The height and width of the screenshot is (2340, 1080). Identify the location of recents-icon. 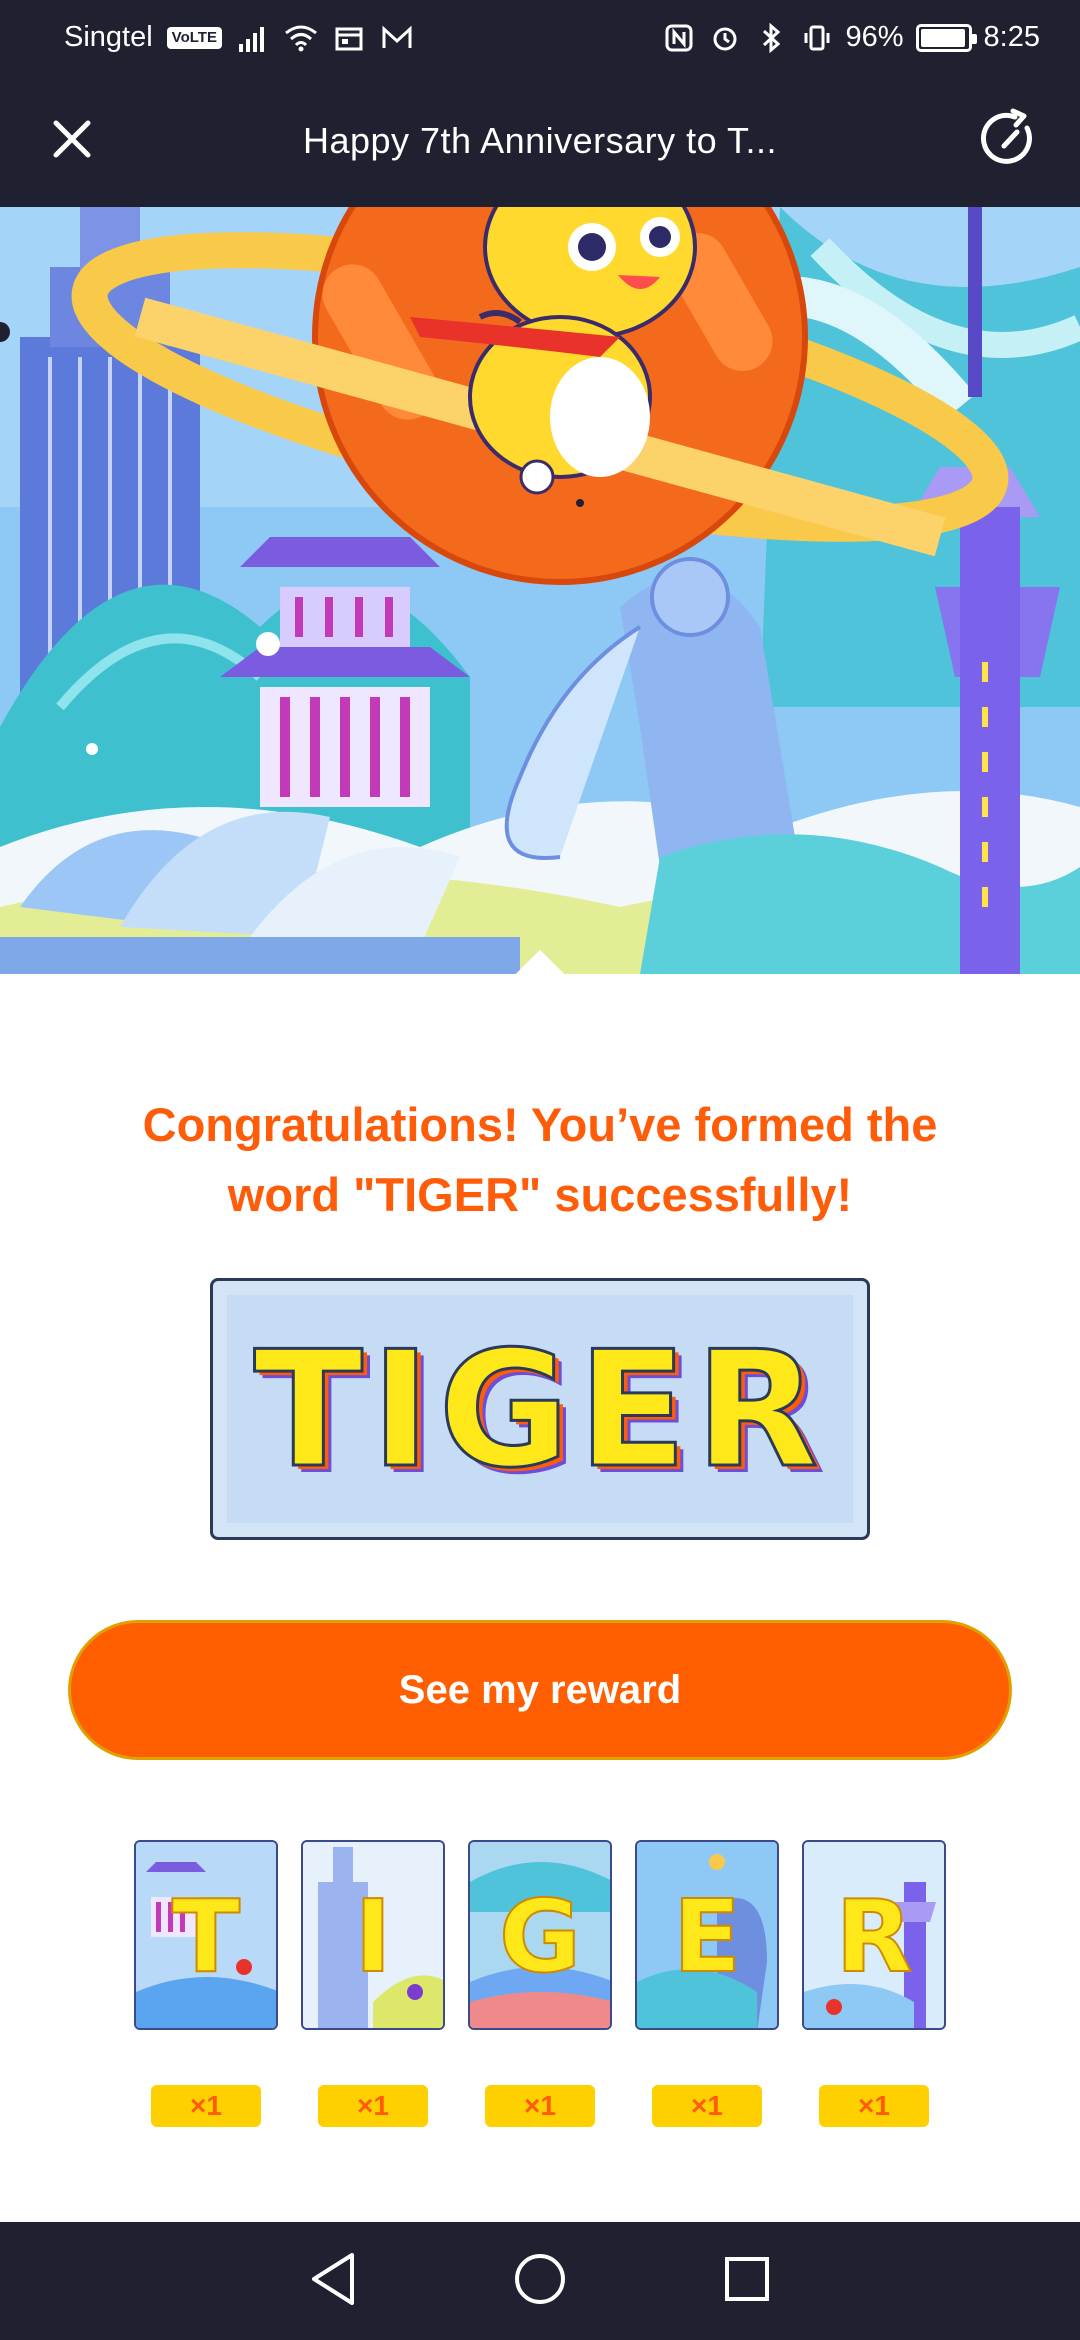
(747, 2281).